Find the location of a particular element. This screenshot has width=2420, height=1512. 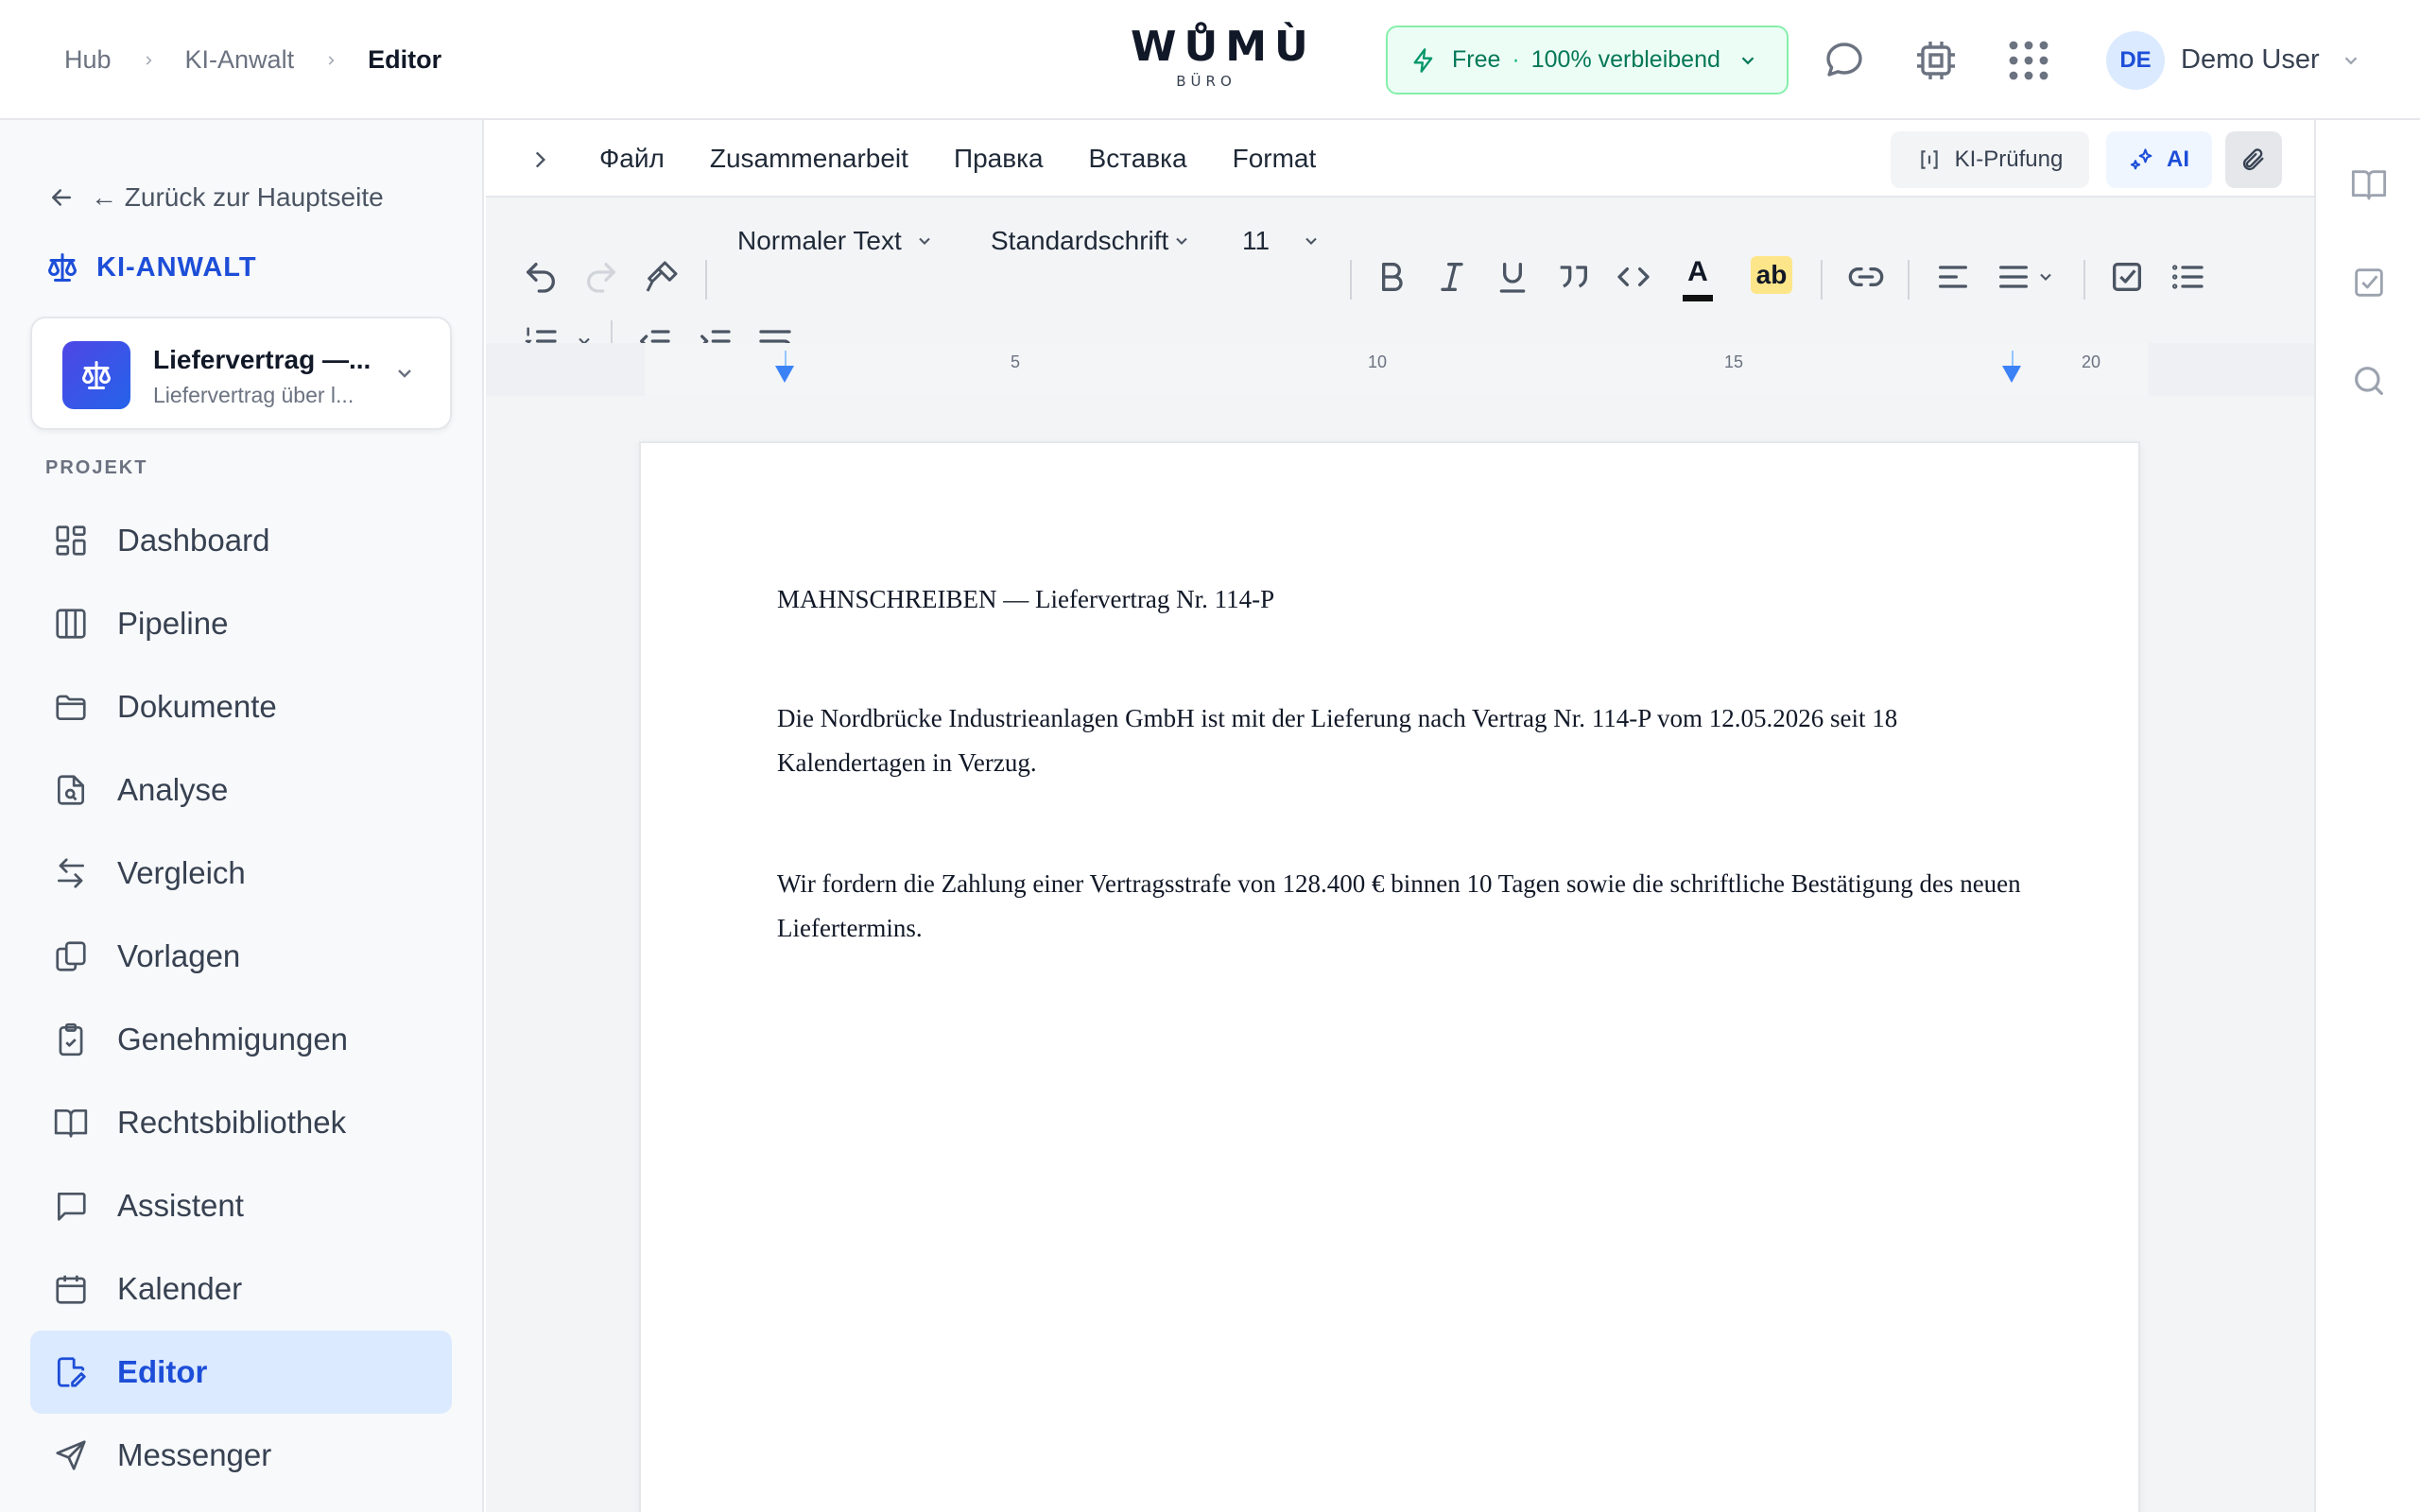

file-edit-icon is located at coordinates (71, 1372).